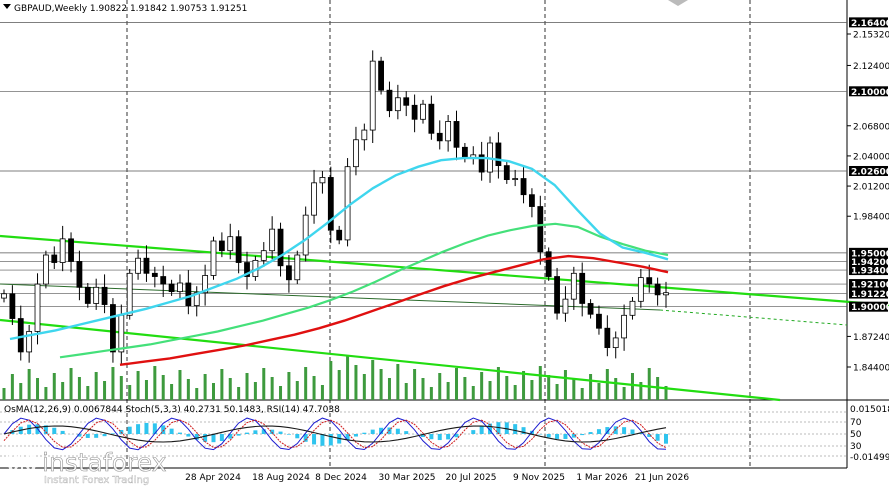 This screenshot has width=889, height=492. Describe the element at coordinates (871, 36) in the screenshot. I see `price-label-0: 2.15320` at that location.